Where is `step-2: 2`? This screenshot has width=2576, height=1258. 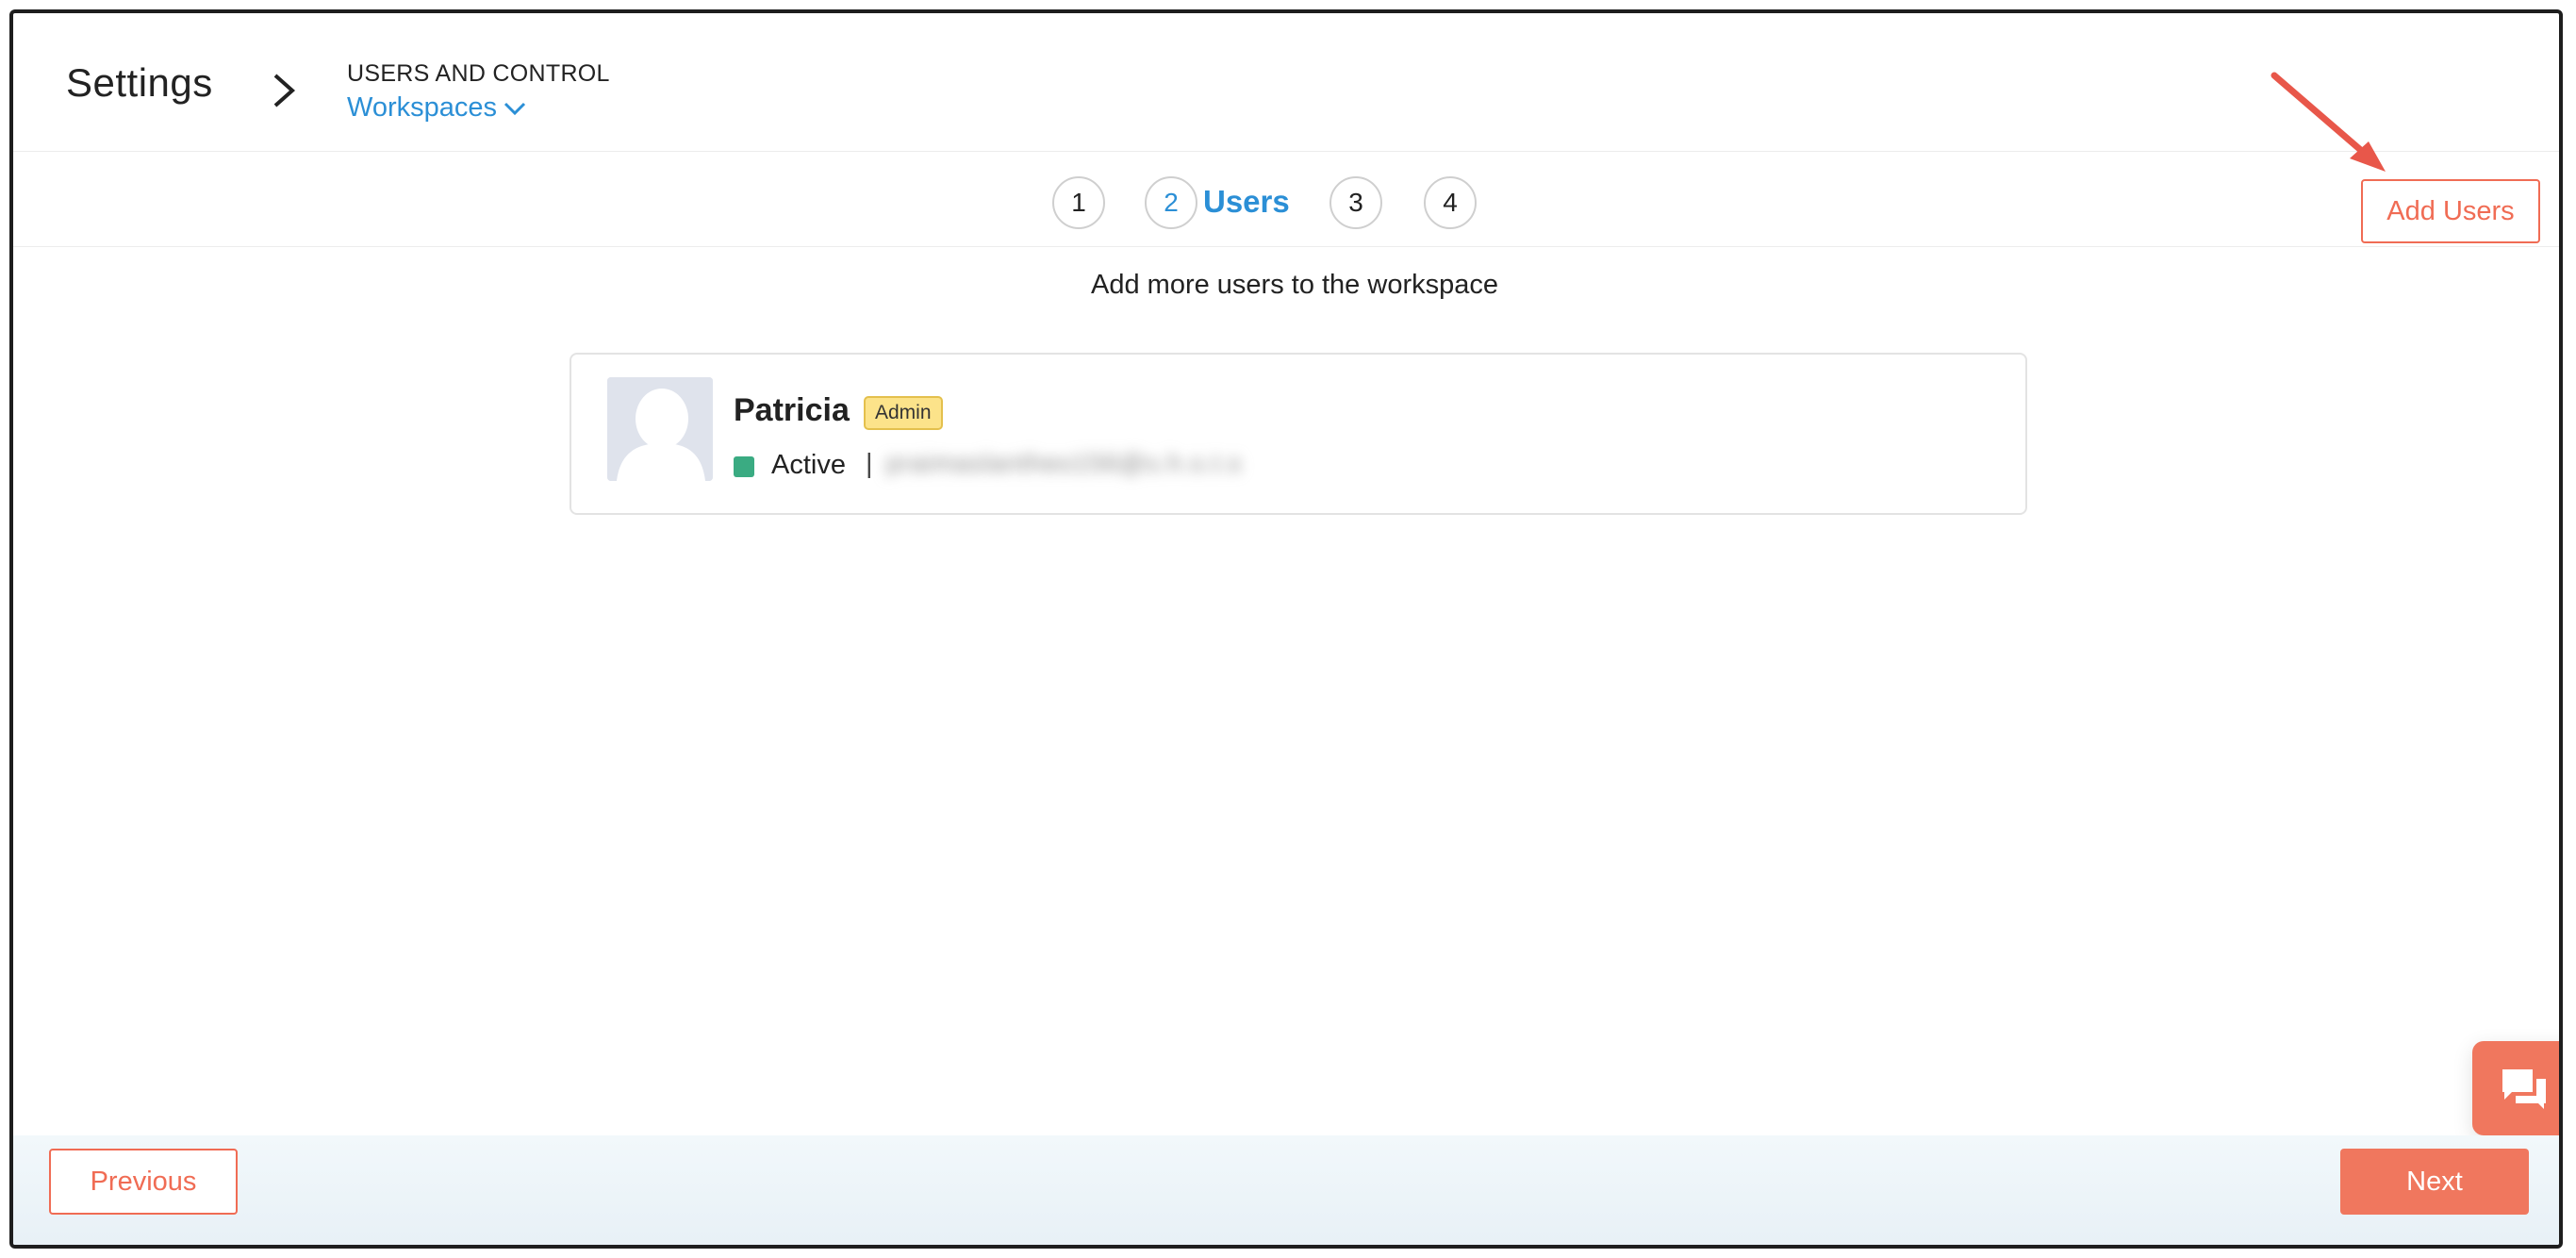 step-2: 2 is located at coordinates (1171, 202).